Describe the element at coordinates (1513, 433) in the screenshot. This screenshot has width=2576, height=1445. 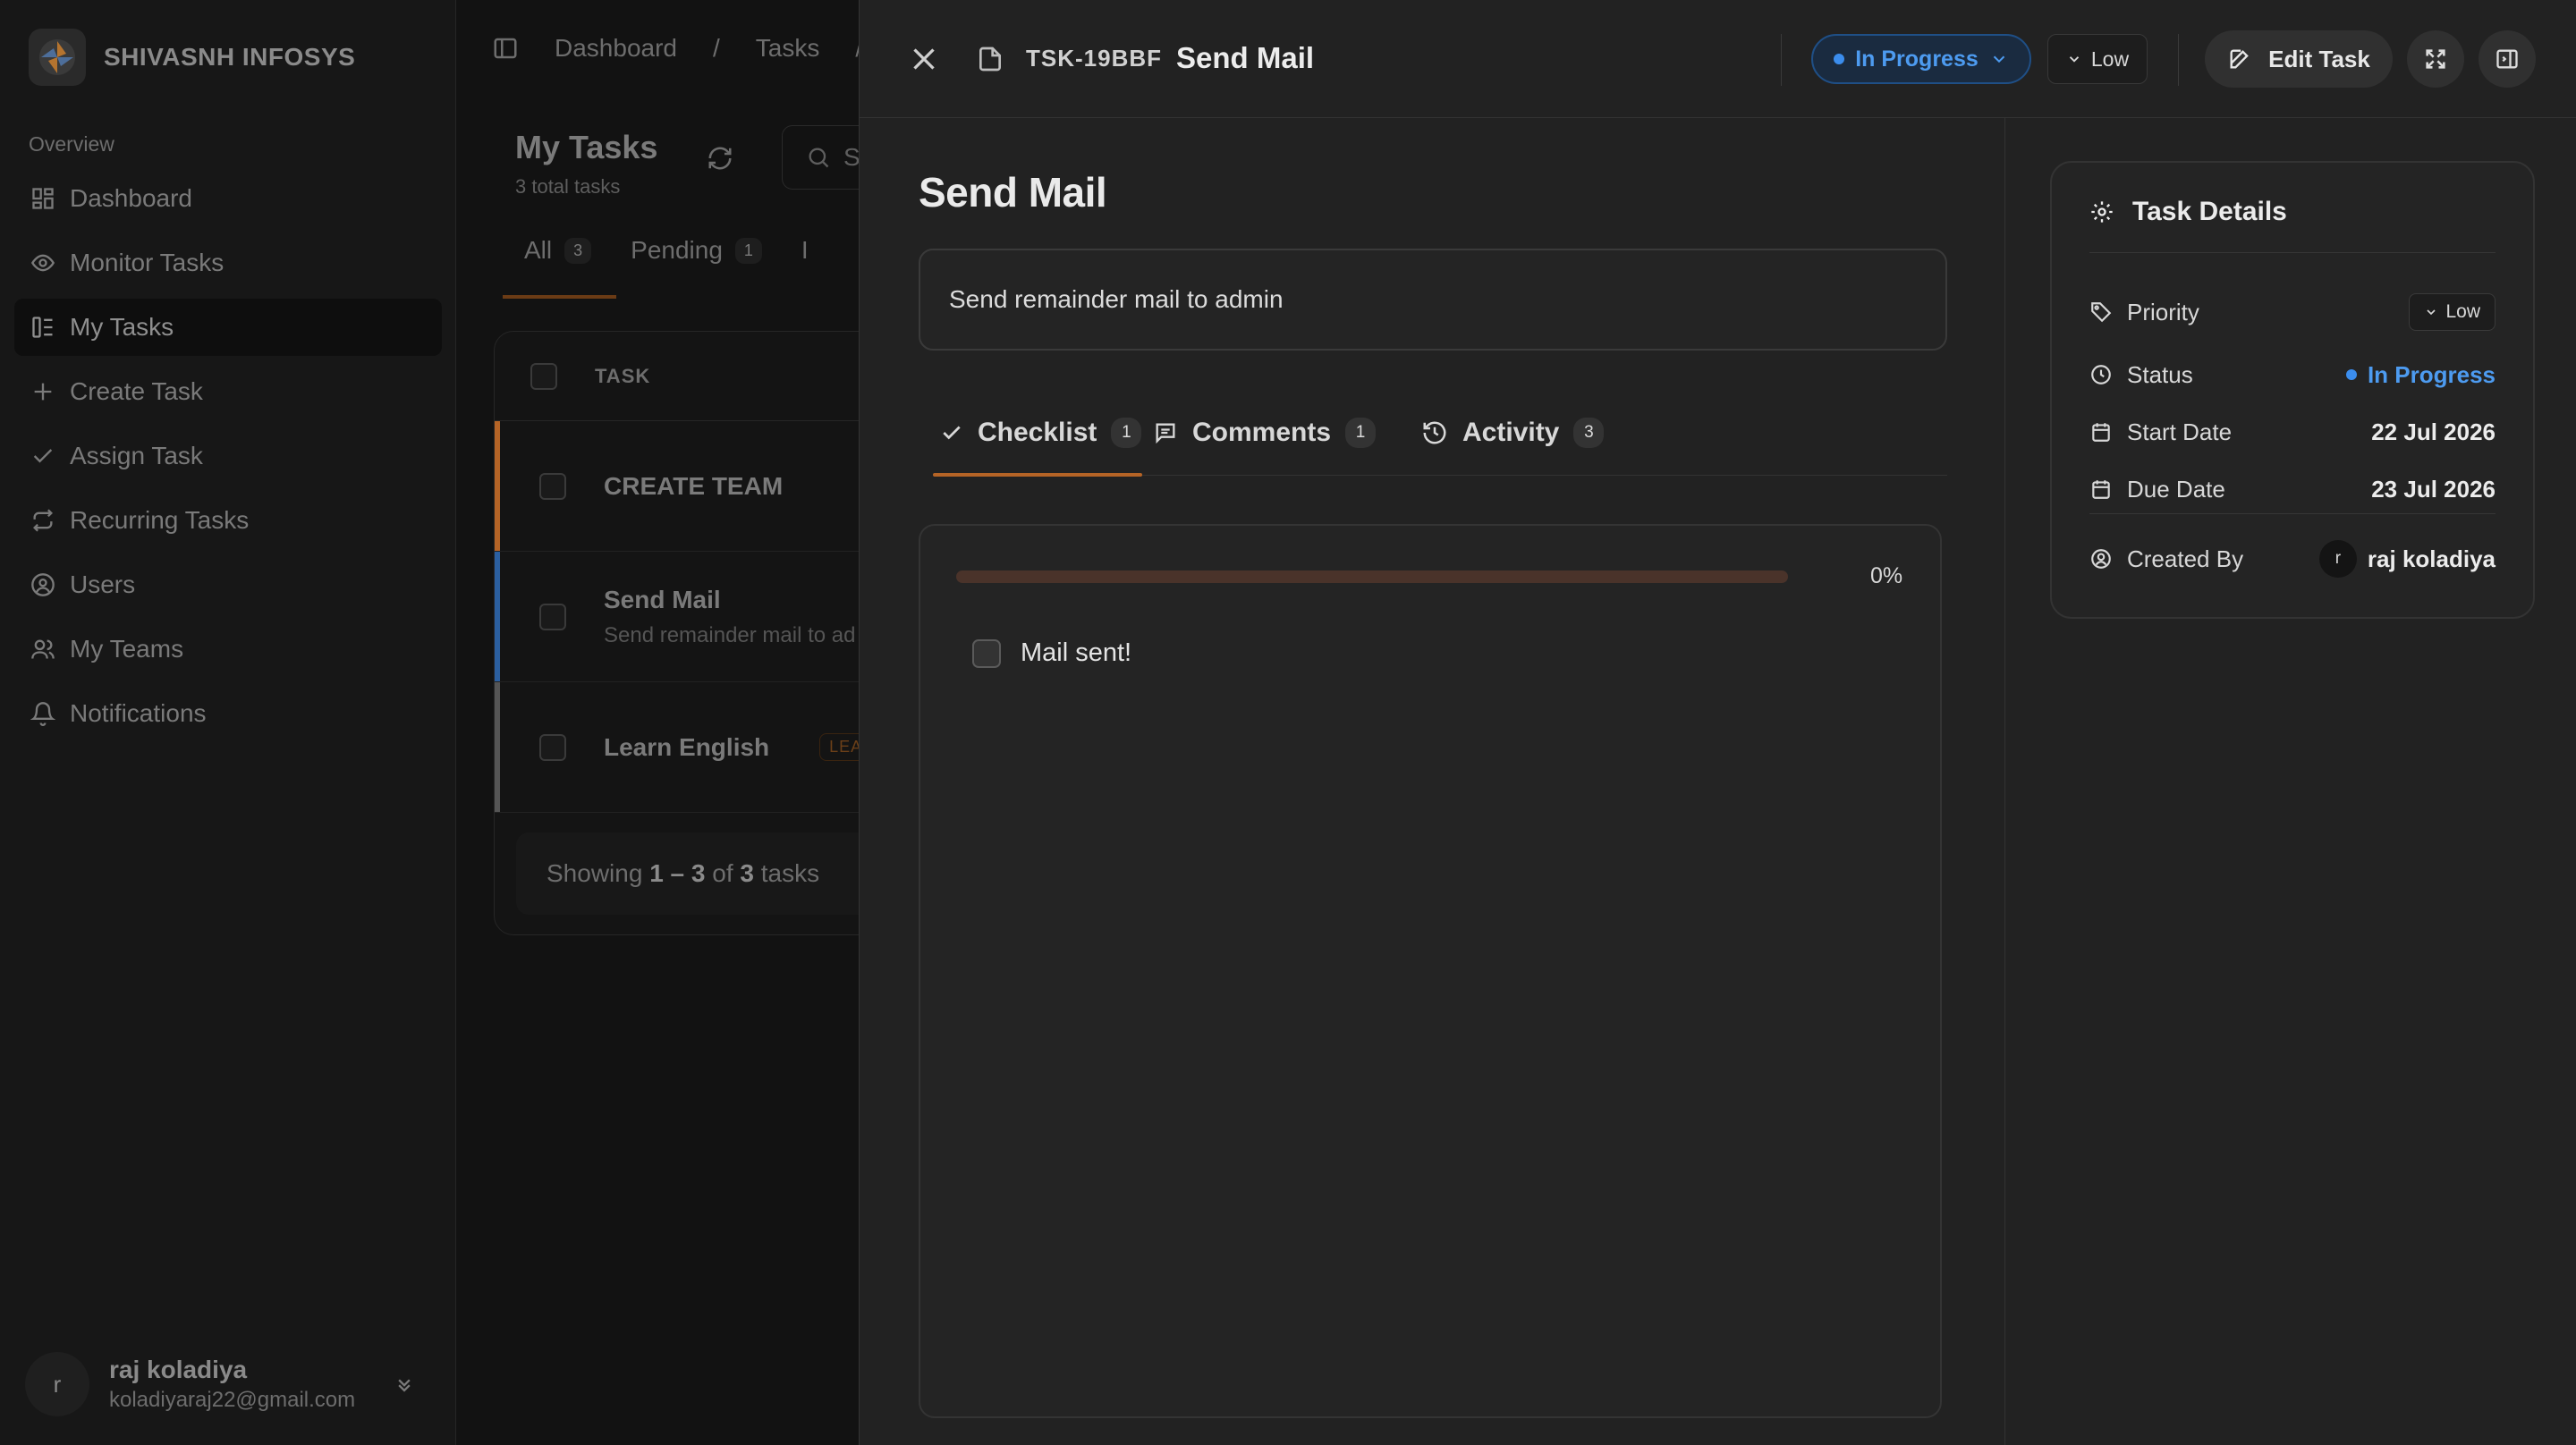
I see `tab-activity: Activity 3` at that location.